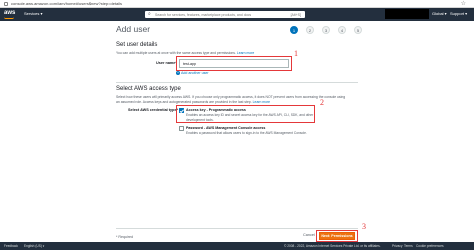  What do you see at coordinates (33, 13) in the screenshot?
I see `services-menu-button: Services ▾` at bounding box center [33, 13].